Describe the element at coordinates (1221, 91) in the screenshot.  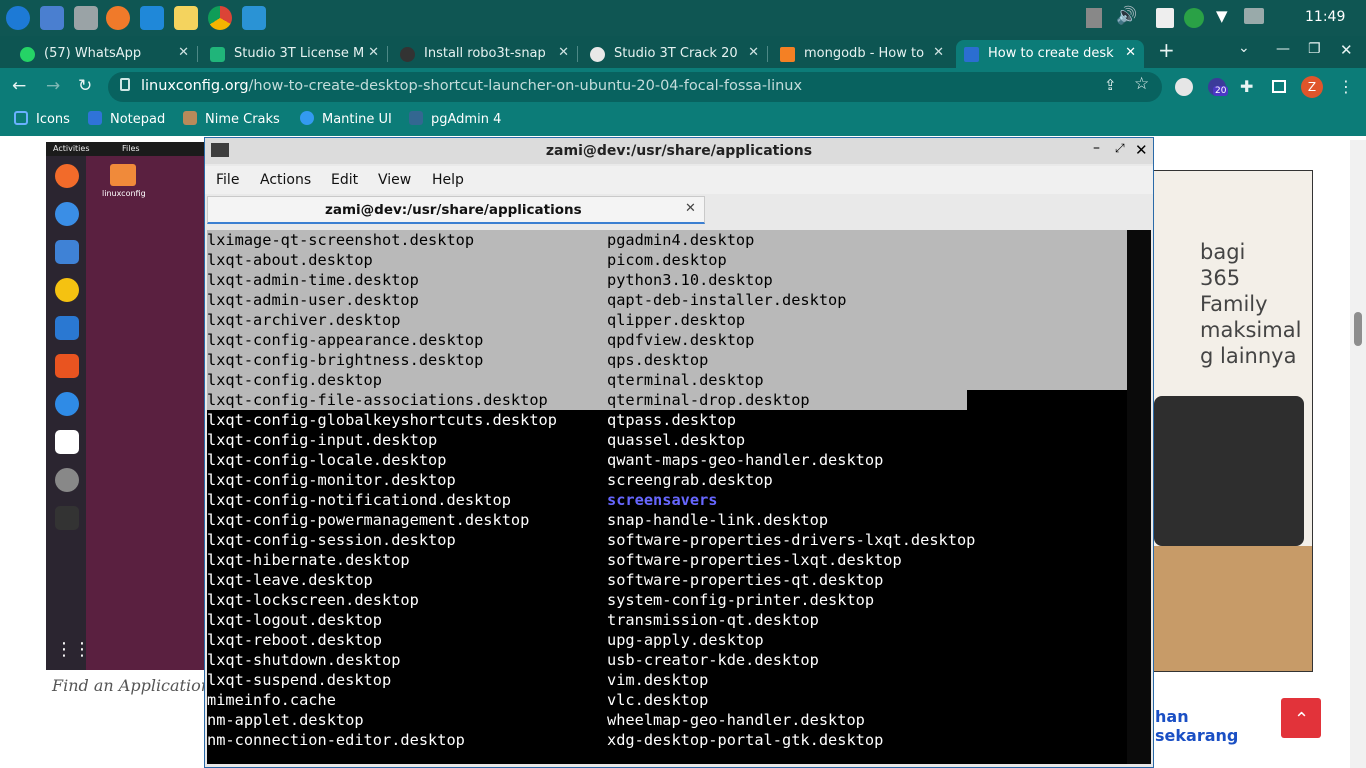
I see `extension-badge: 20` at that location.